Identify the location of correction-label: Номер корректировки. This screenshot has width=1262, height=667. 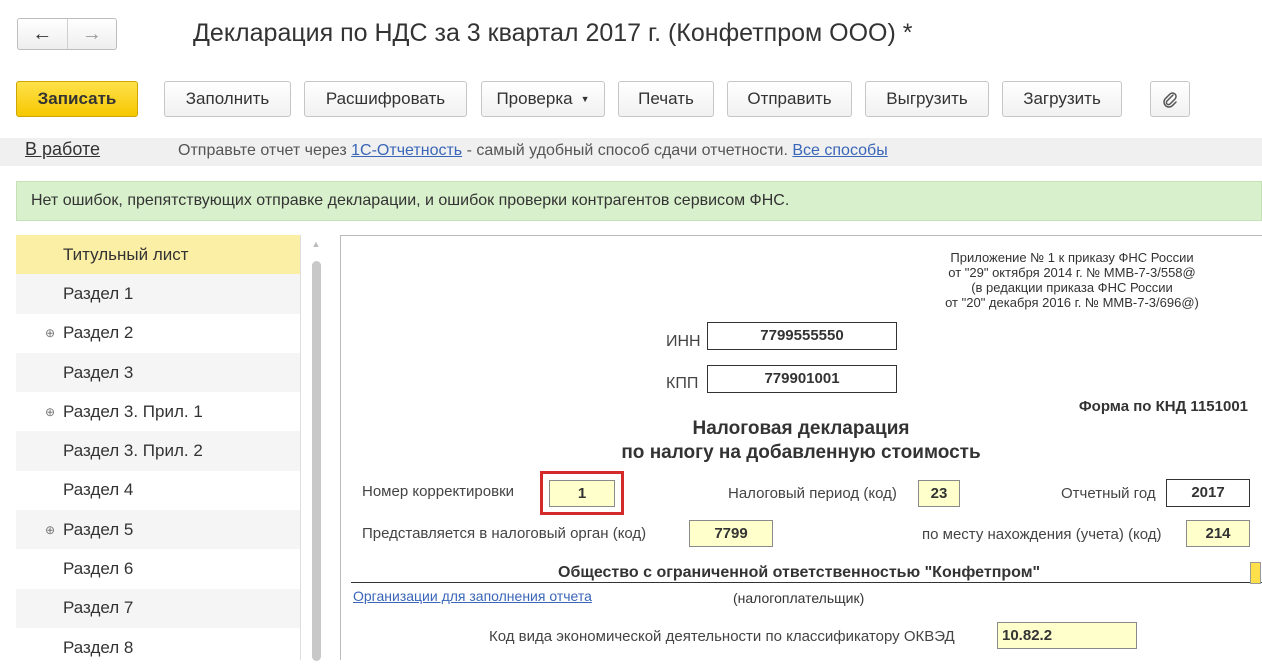
(438, 491).